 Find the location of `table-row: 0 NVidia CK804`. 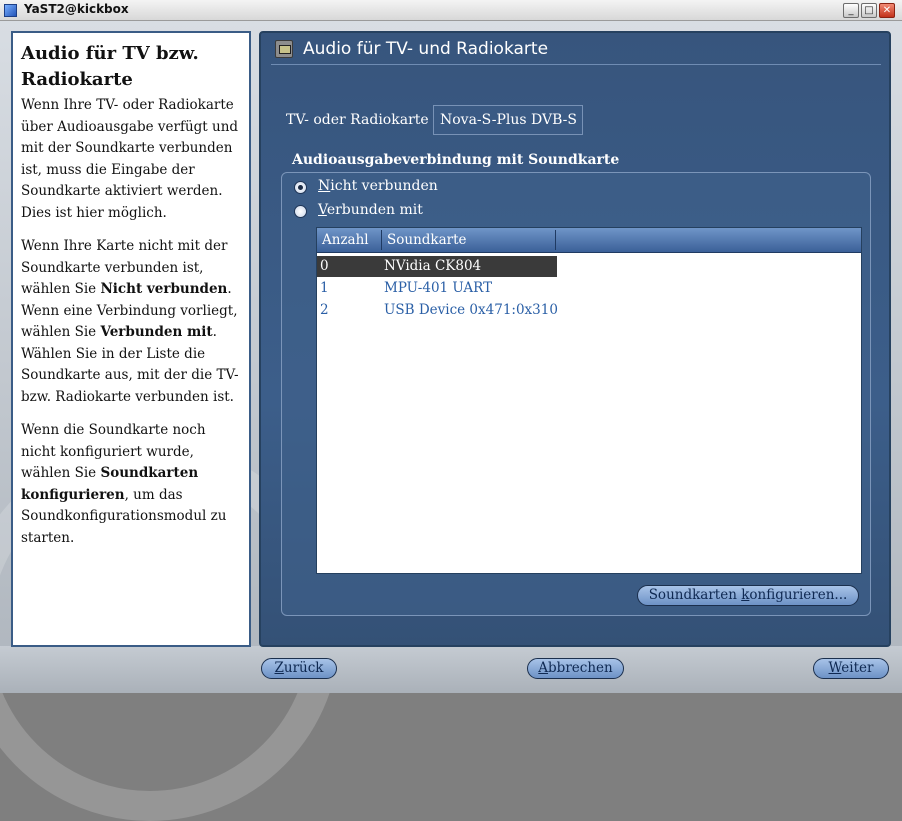

table-row: 0 NVidia CK804 is located at coordinates (437, 266).